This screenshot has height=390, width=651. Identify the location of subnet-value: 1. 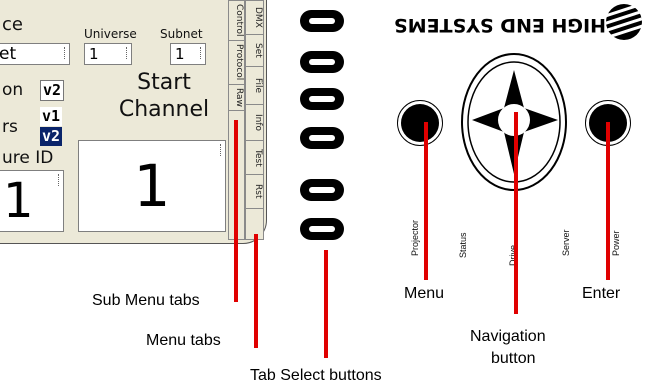
(180, 54).